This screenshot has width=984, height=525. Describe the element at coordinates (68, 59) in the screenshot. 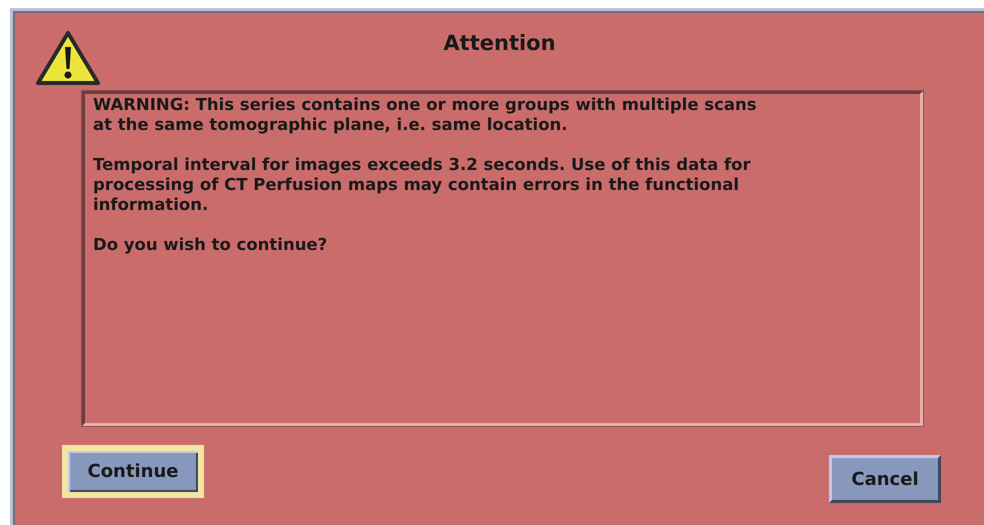

I see `warning-icon` at that location.